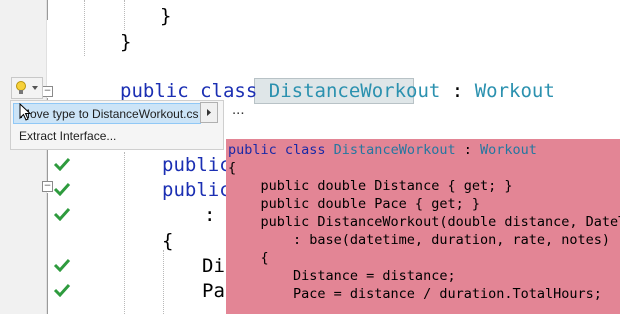  Describe the element at coordinates (457, 91) in the screenshot. I see `colon: :` at that location.